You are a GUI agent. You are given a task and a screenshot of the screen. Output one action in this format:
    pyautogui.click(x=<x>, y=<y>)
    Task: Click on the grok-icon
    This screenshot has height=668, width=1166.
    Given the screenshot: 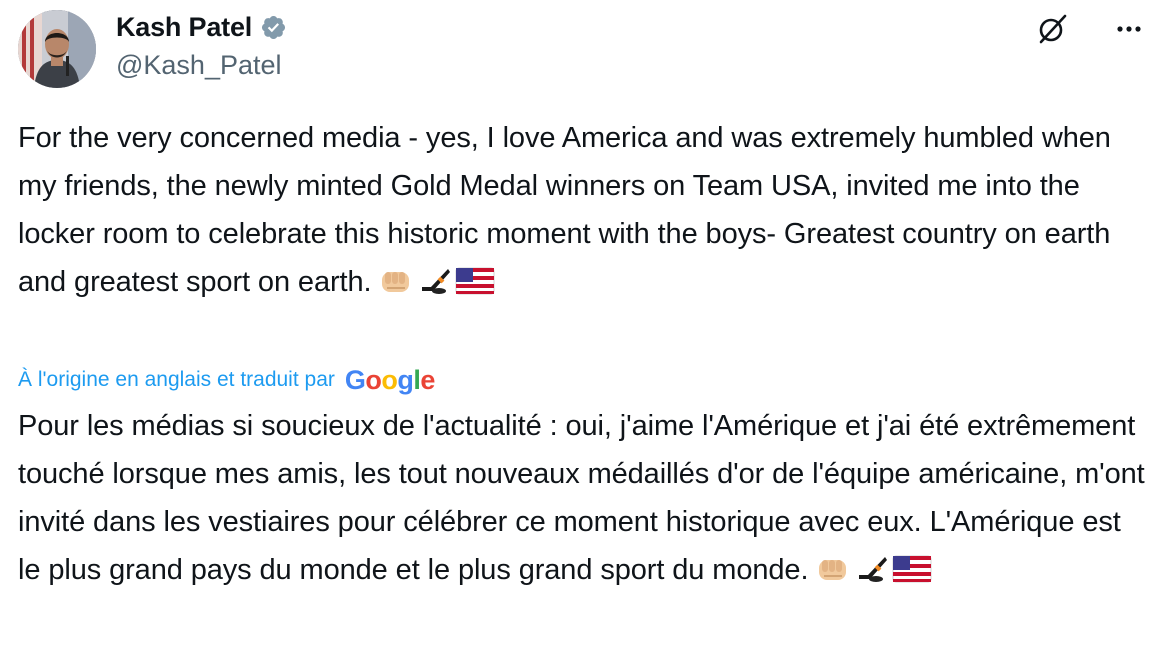 What is the action you would take?
    pyautogui.click(x=1052, y=29)
    